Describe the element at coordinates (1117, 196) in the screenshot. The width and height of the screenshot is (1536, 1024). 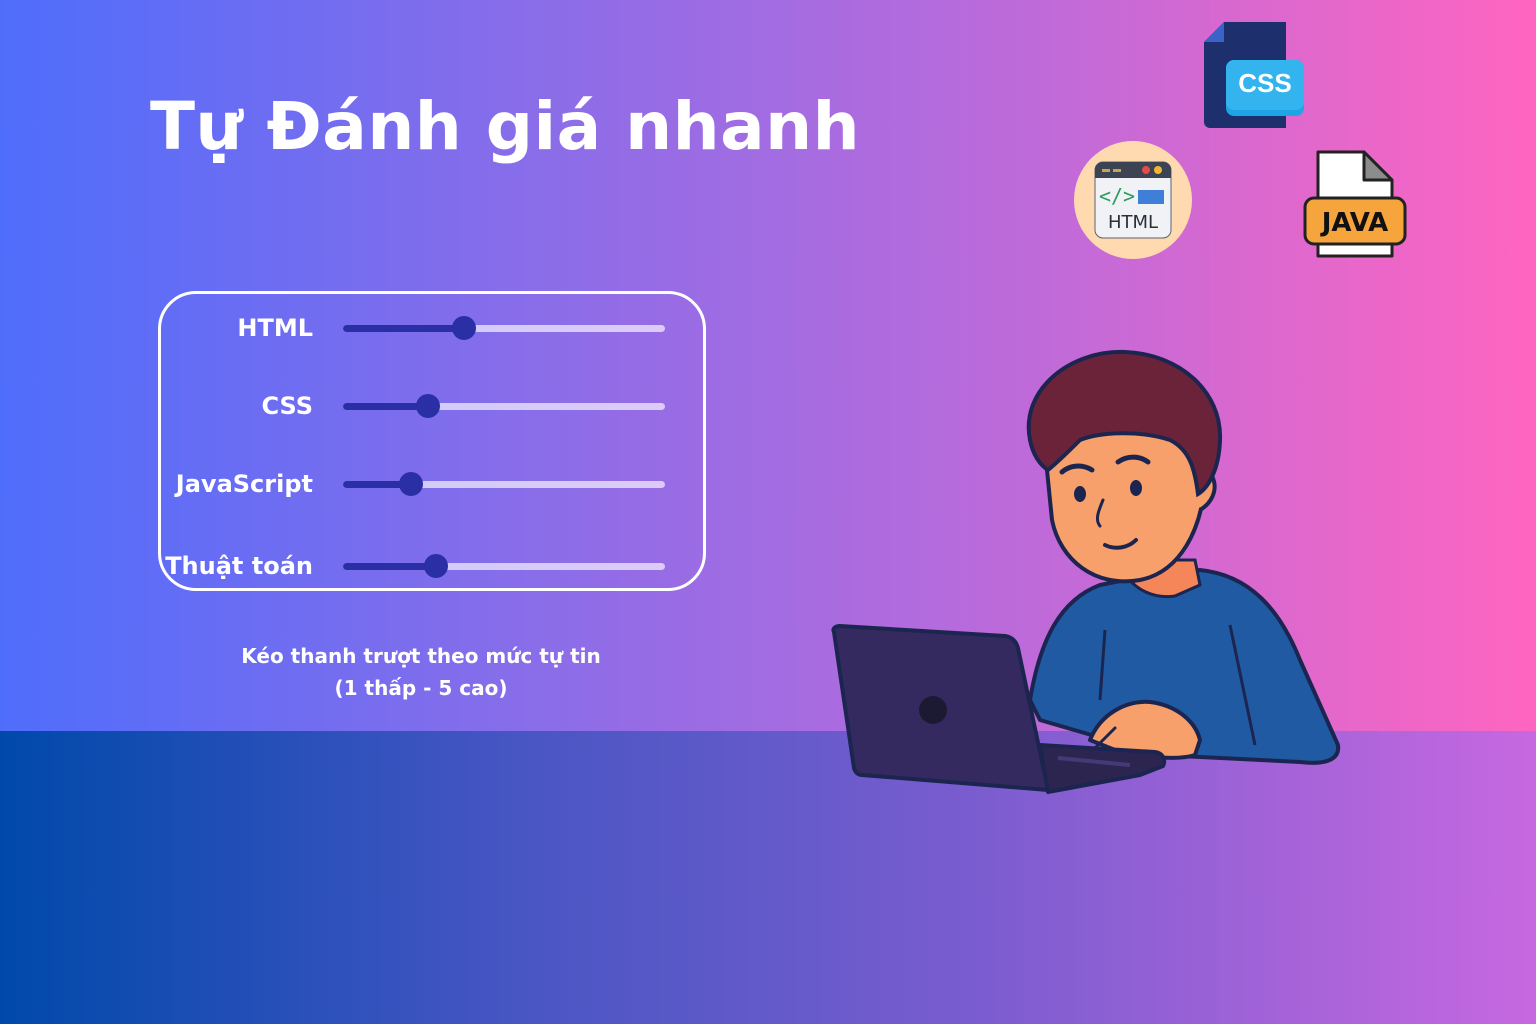
I see `html-code-glyph: </>` at that location.